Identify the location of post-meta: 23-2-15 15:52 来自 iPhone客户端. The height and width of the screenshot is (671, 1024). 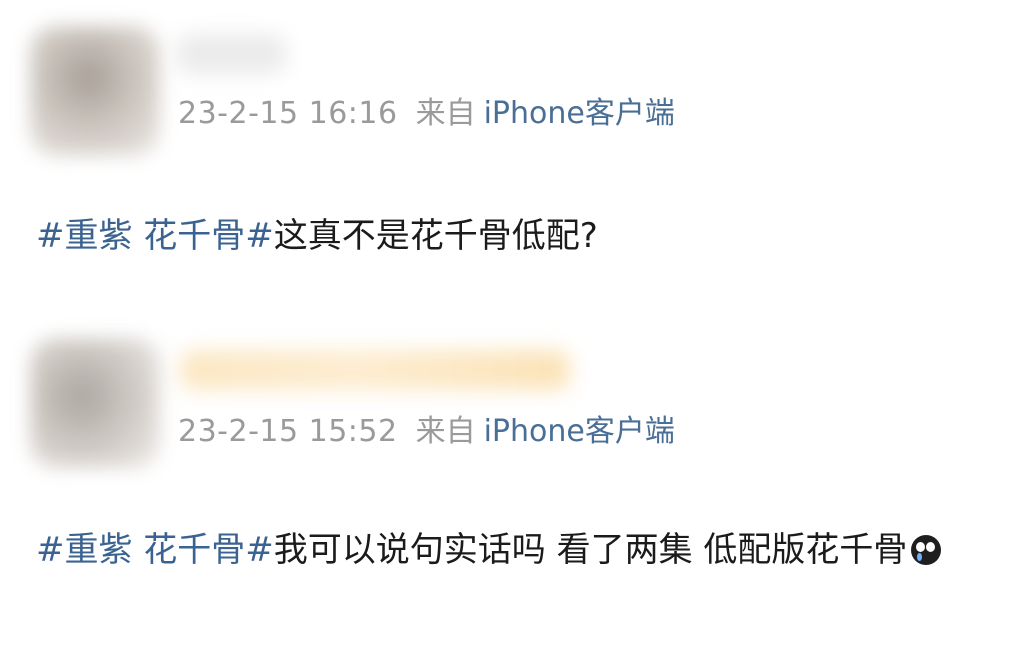
(426, 432).